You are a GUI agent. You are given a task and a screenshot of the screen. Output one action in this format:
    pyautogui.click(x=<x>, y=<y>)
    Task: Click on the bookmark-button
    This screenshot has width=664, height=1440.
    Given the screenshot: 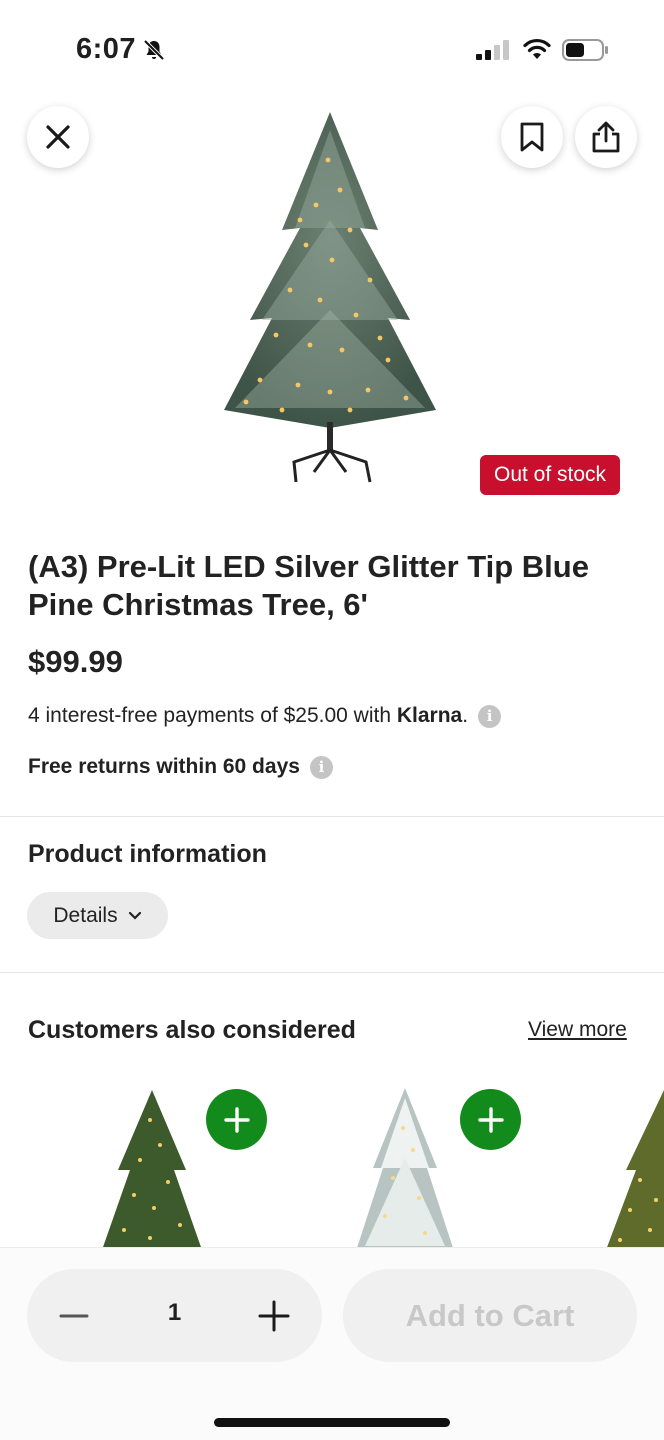 What is the action you would take?
    pyautogui.click(x=532, y=137)
    